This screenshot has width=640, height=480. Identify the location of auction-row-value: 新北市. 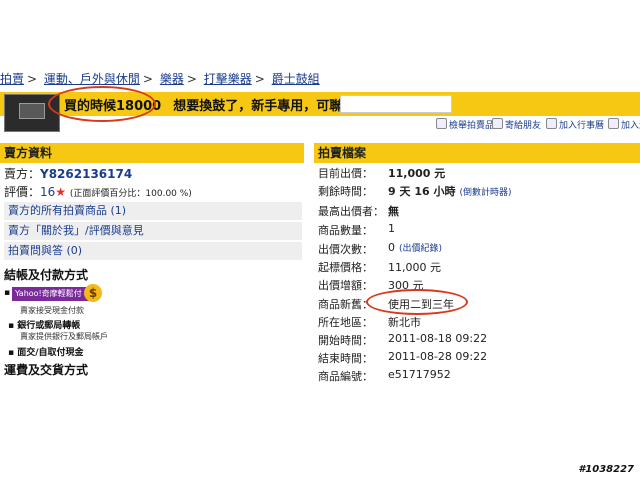
(404, 322).